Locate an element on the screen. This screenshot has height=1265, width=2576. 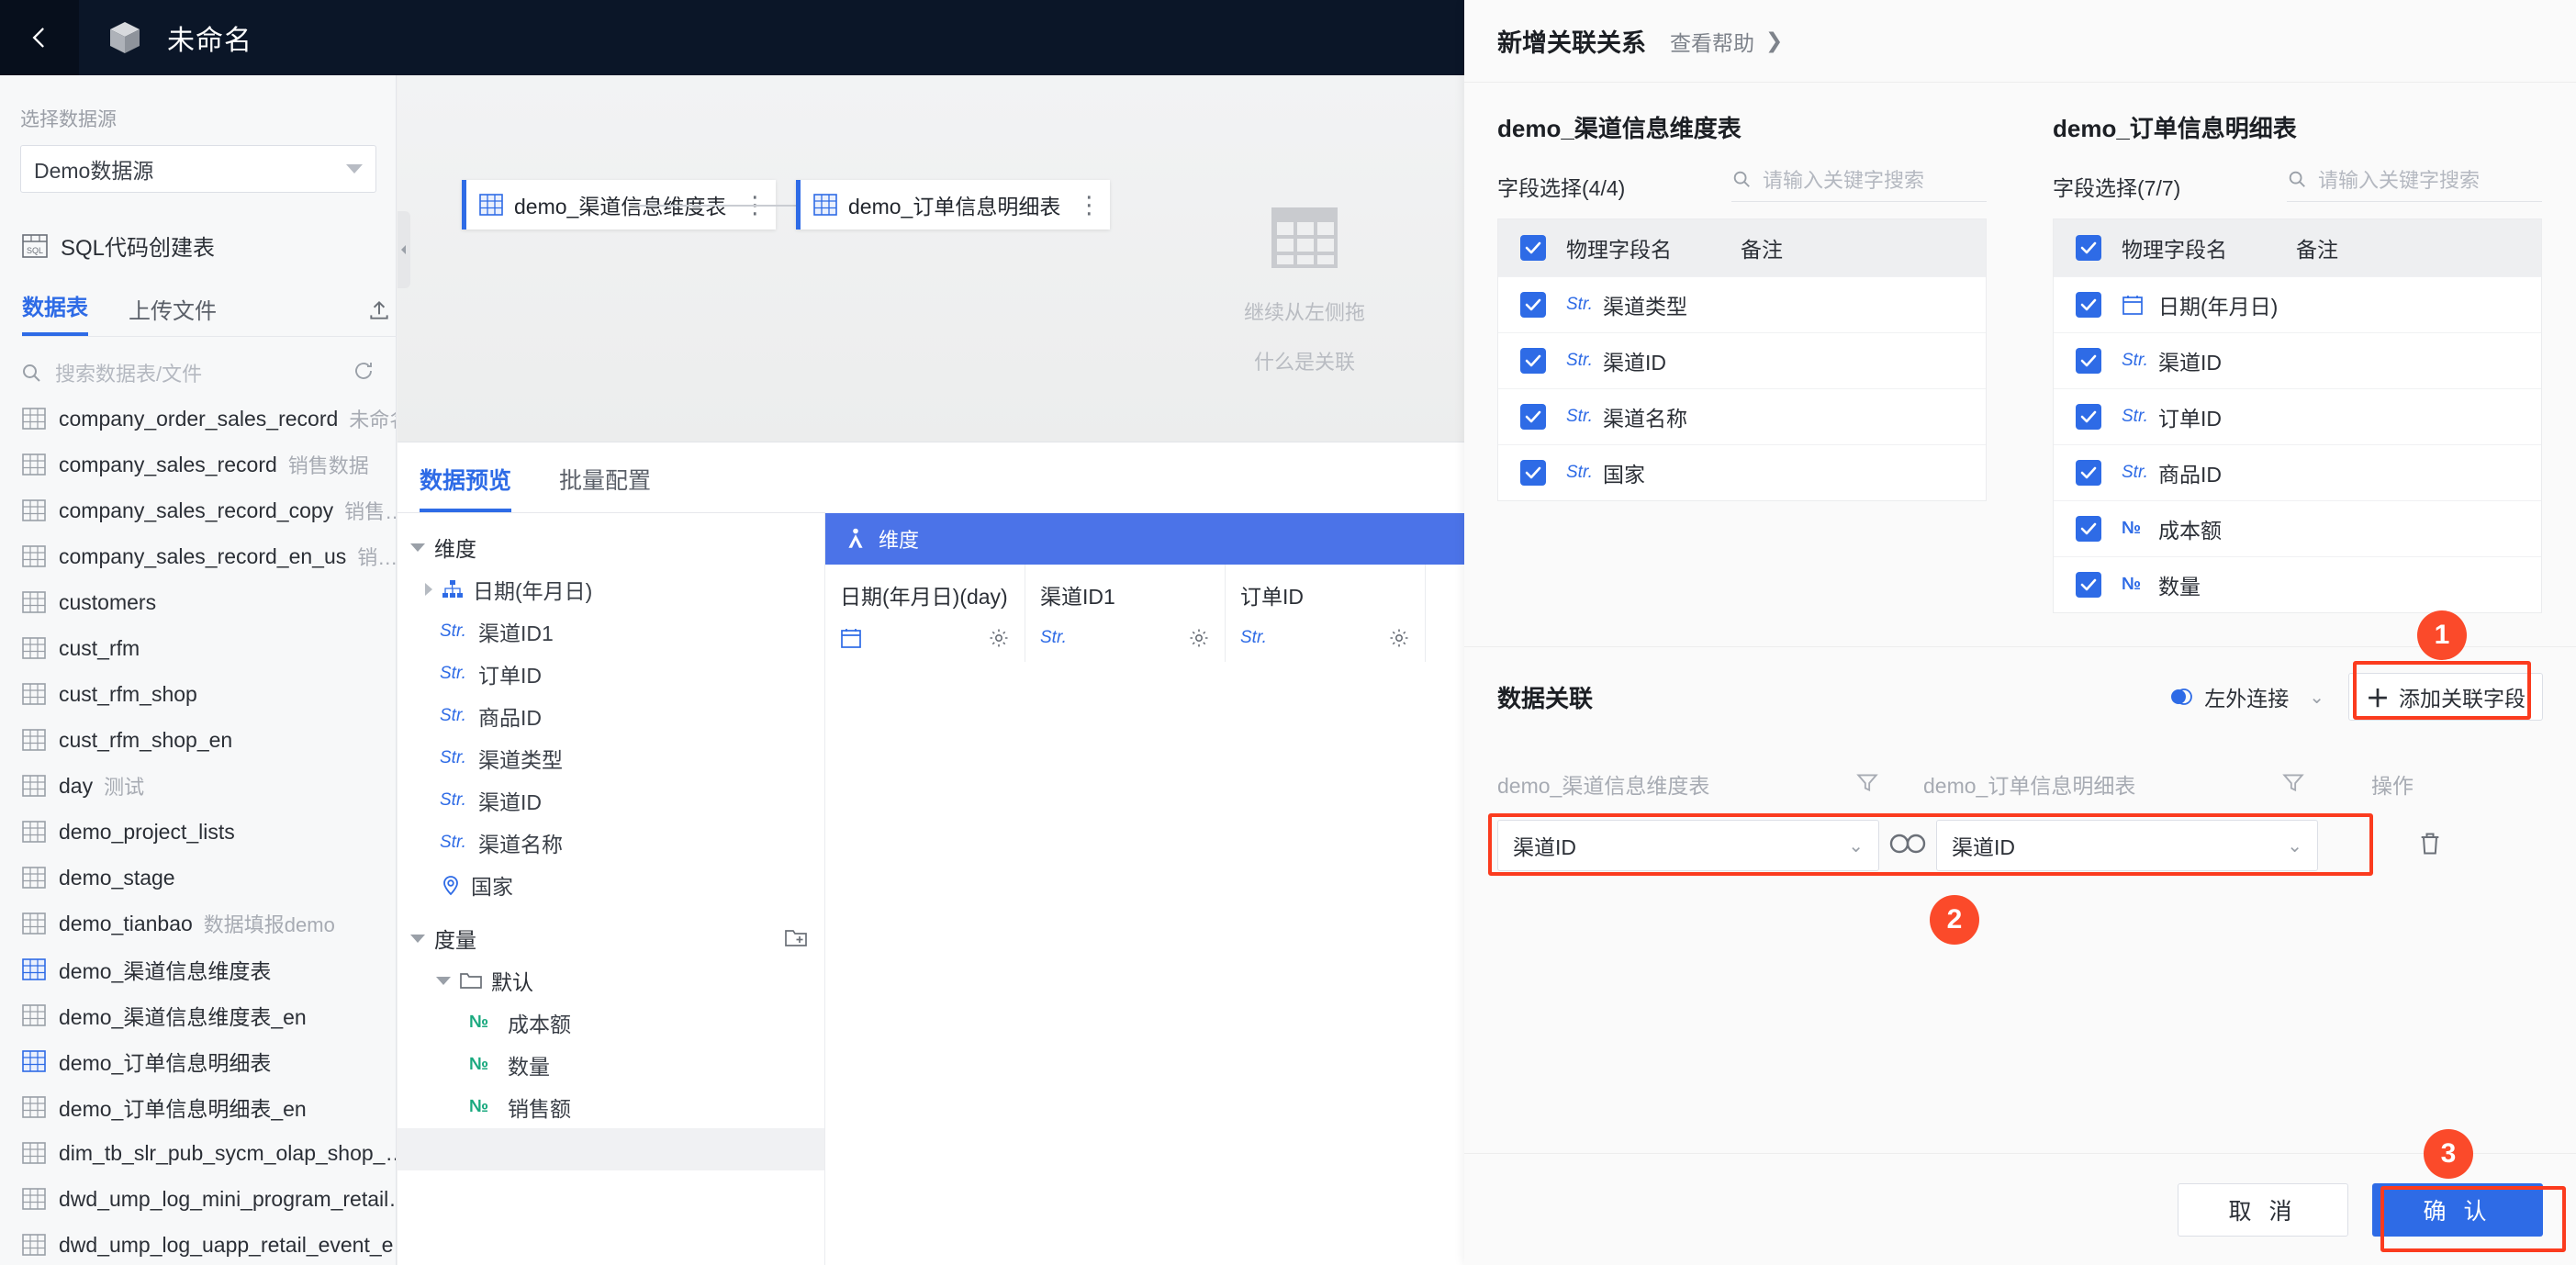
list-item: demo_渠道信息维度表_en is located at coordinates (198, 1015).